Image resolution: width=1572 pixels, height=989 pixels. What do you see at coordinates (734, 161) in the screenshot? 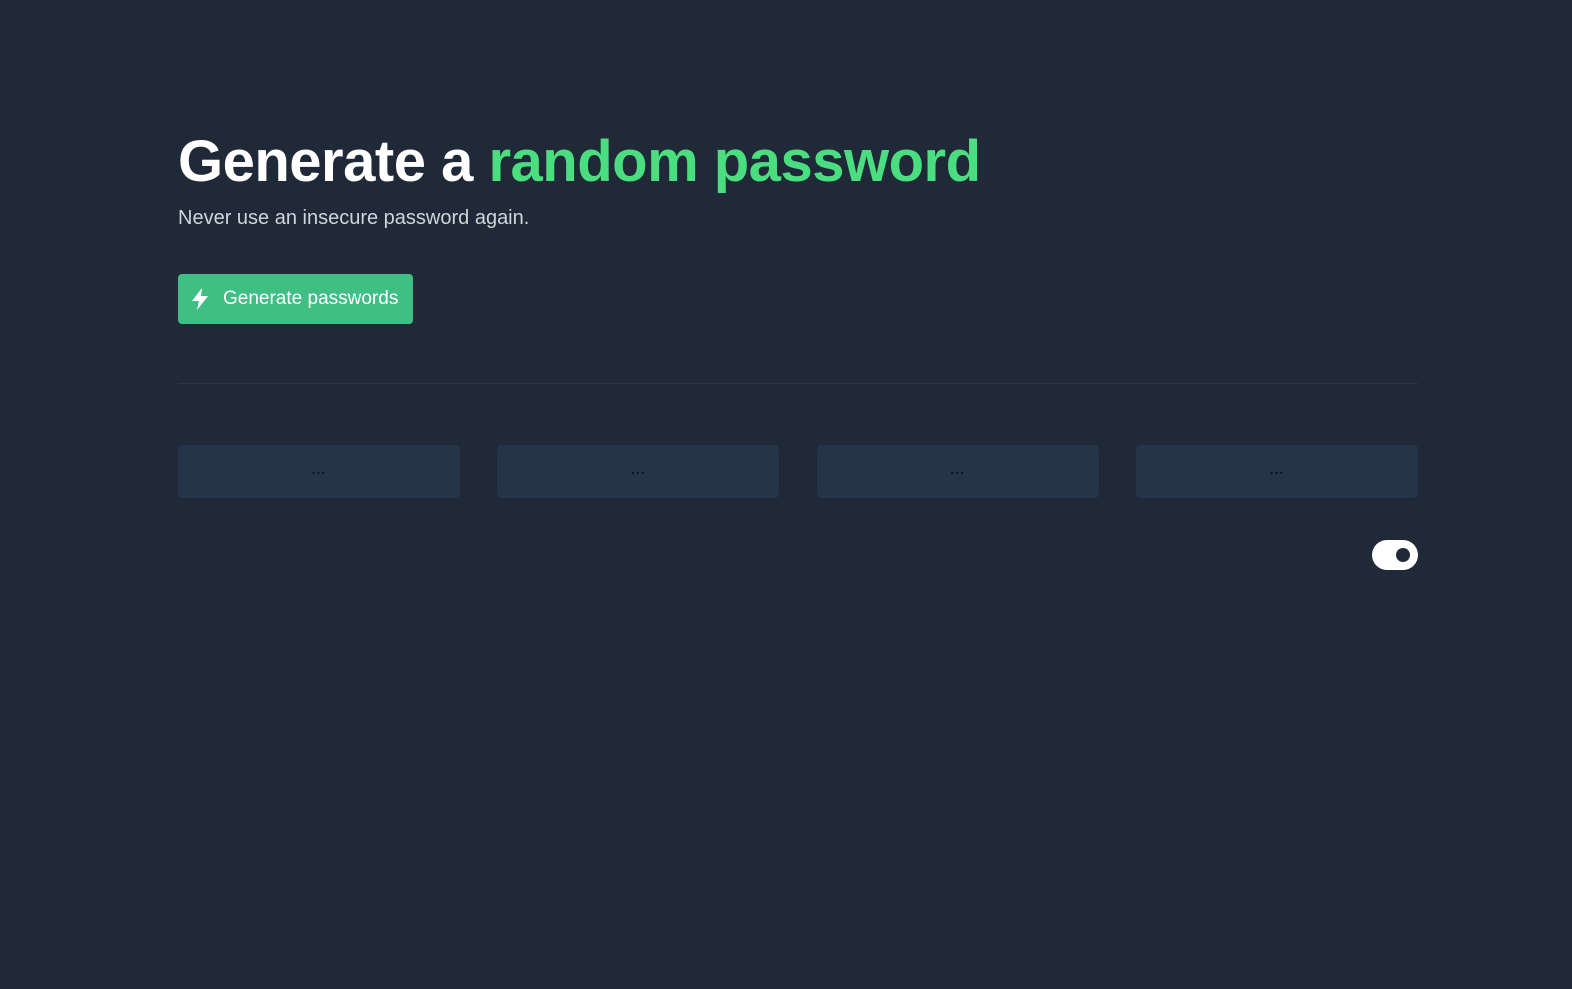
I see `title-accent: random password` at bounding box center [734, 161].